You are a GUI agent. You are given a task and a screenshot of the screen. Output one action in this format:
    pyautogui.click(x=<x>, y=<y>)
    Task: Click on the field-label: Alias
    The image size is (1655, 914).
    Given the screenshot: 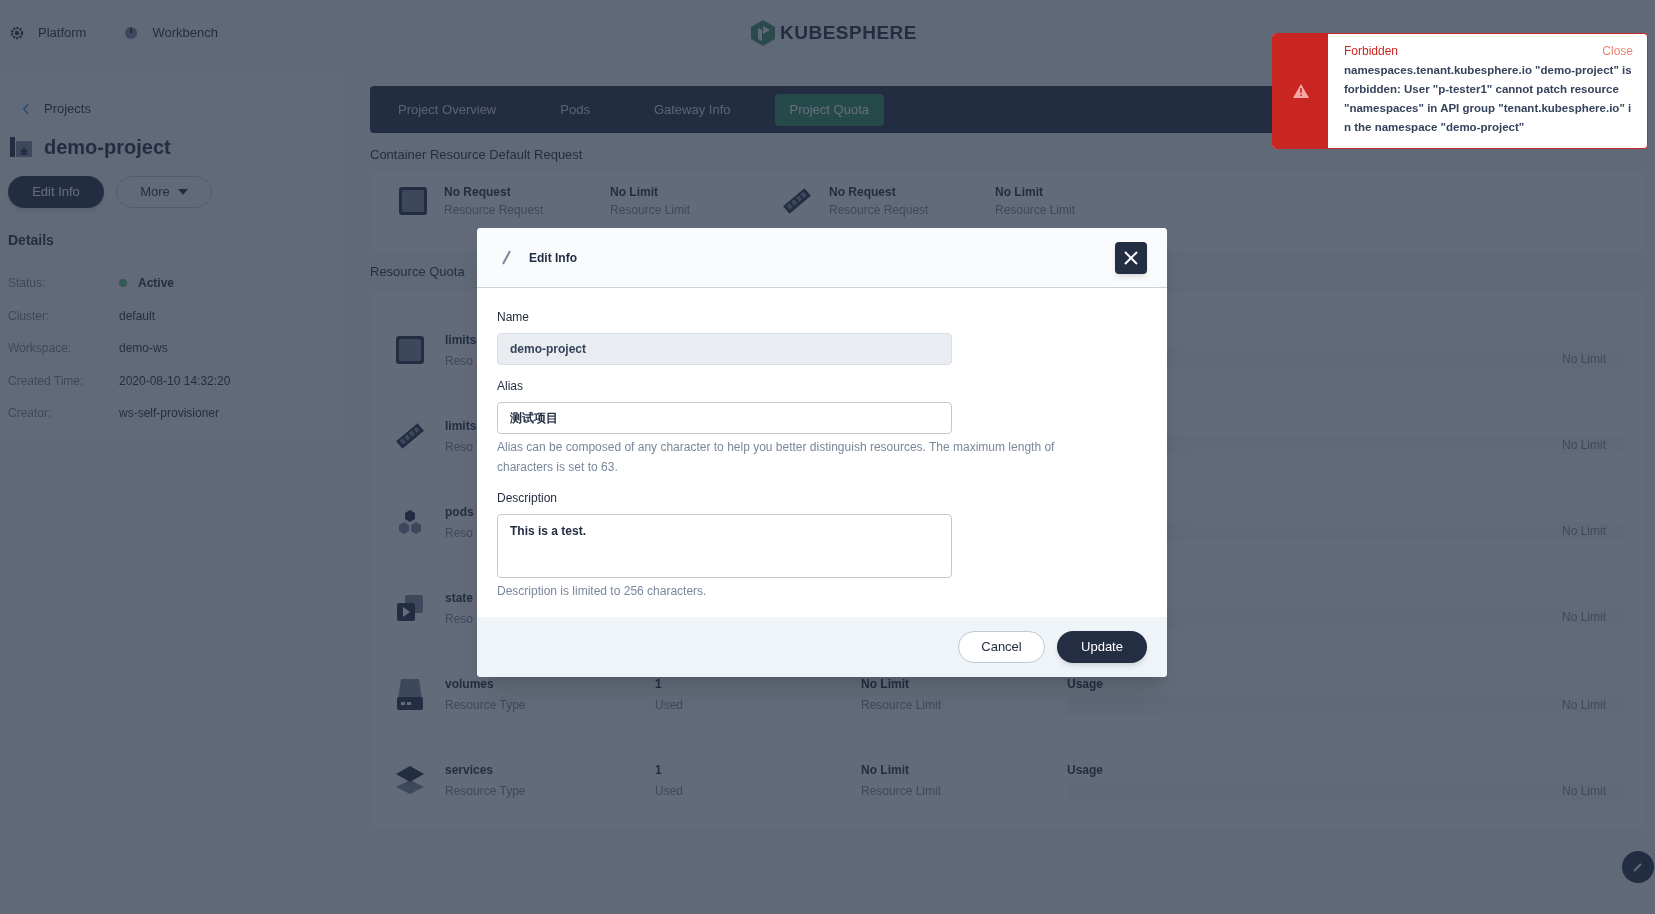 What is the action you would take?
    pyautogui.click(x=510, y=386)
    